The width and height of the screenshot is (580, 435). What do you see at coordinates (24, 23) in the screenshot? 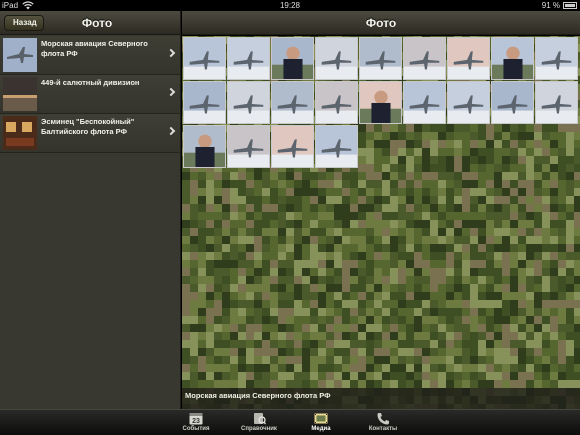
I see `back-button: Назад` at bounding box center [24, 23].